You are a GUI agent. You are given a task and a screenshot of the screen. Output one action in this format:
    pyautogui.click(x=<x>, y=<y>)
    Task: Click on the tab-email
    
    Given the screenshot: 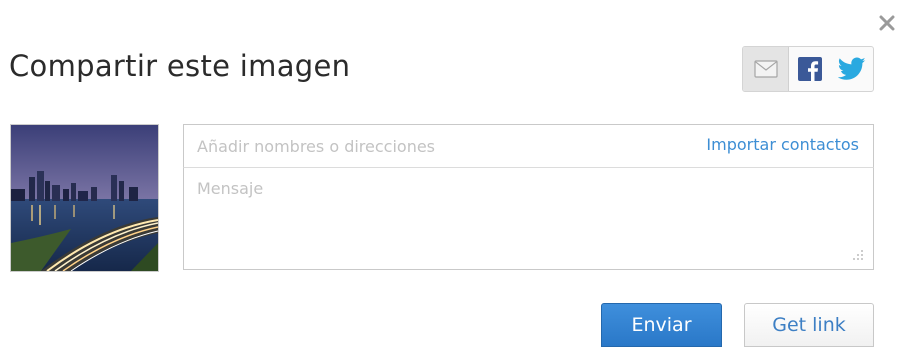 What is the action you would take?
    pyautogui.click(x=766, y=69)
    